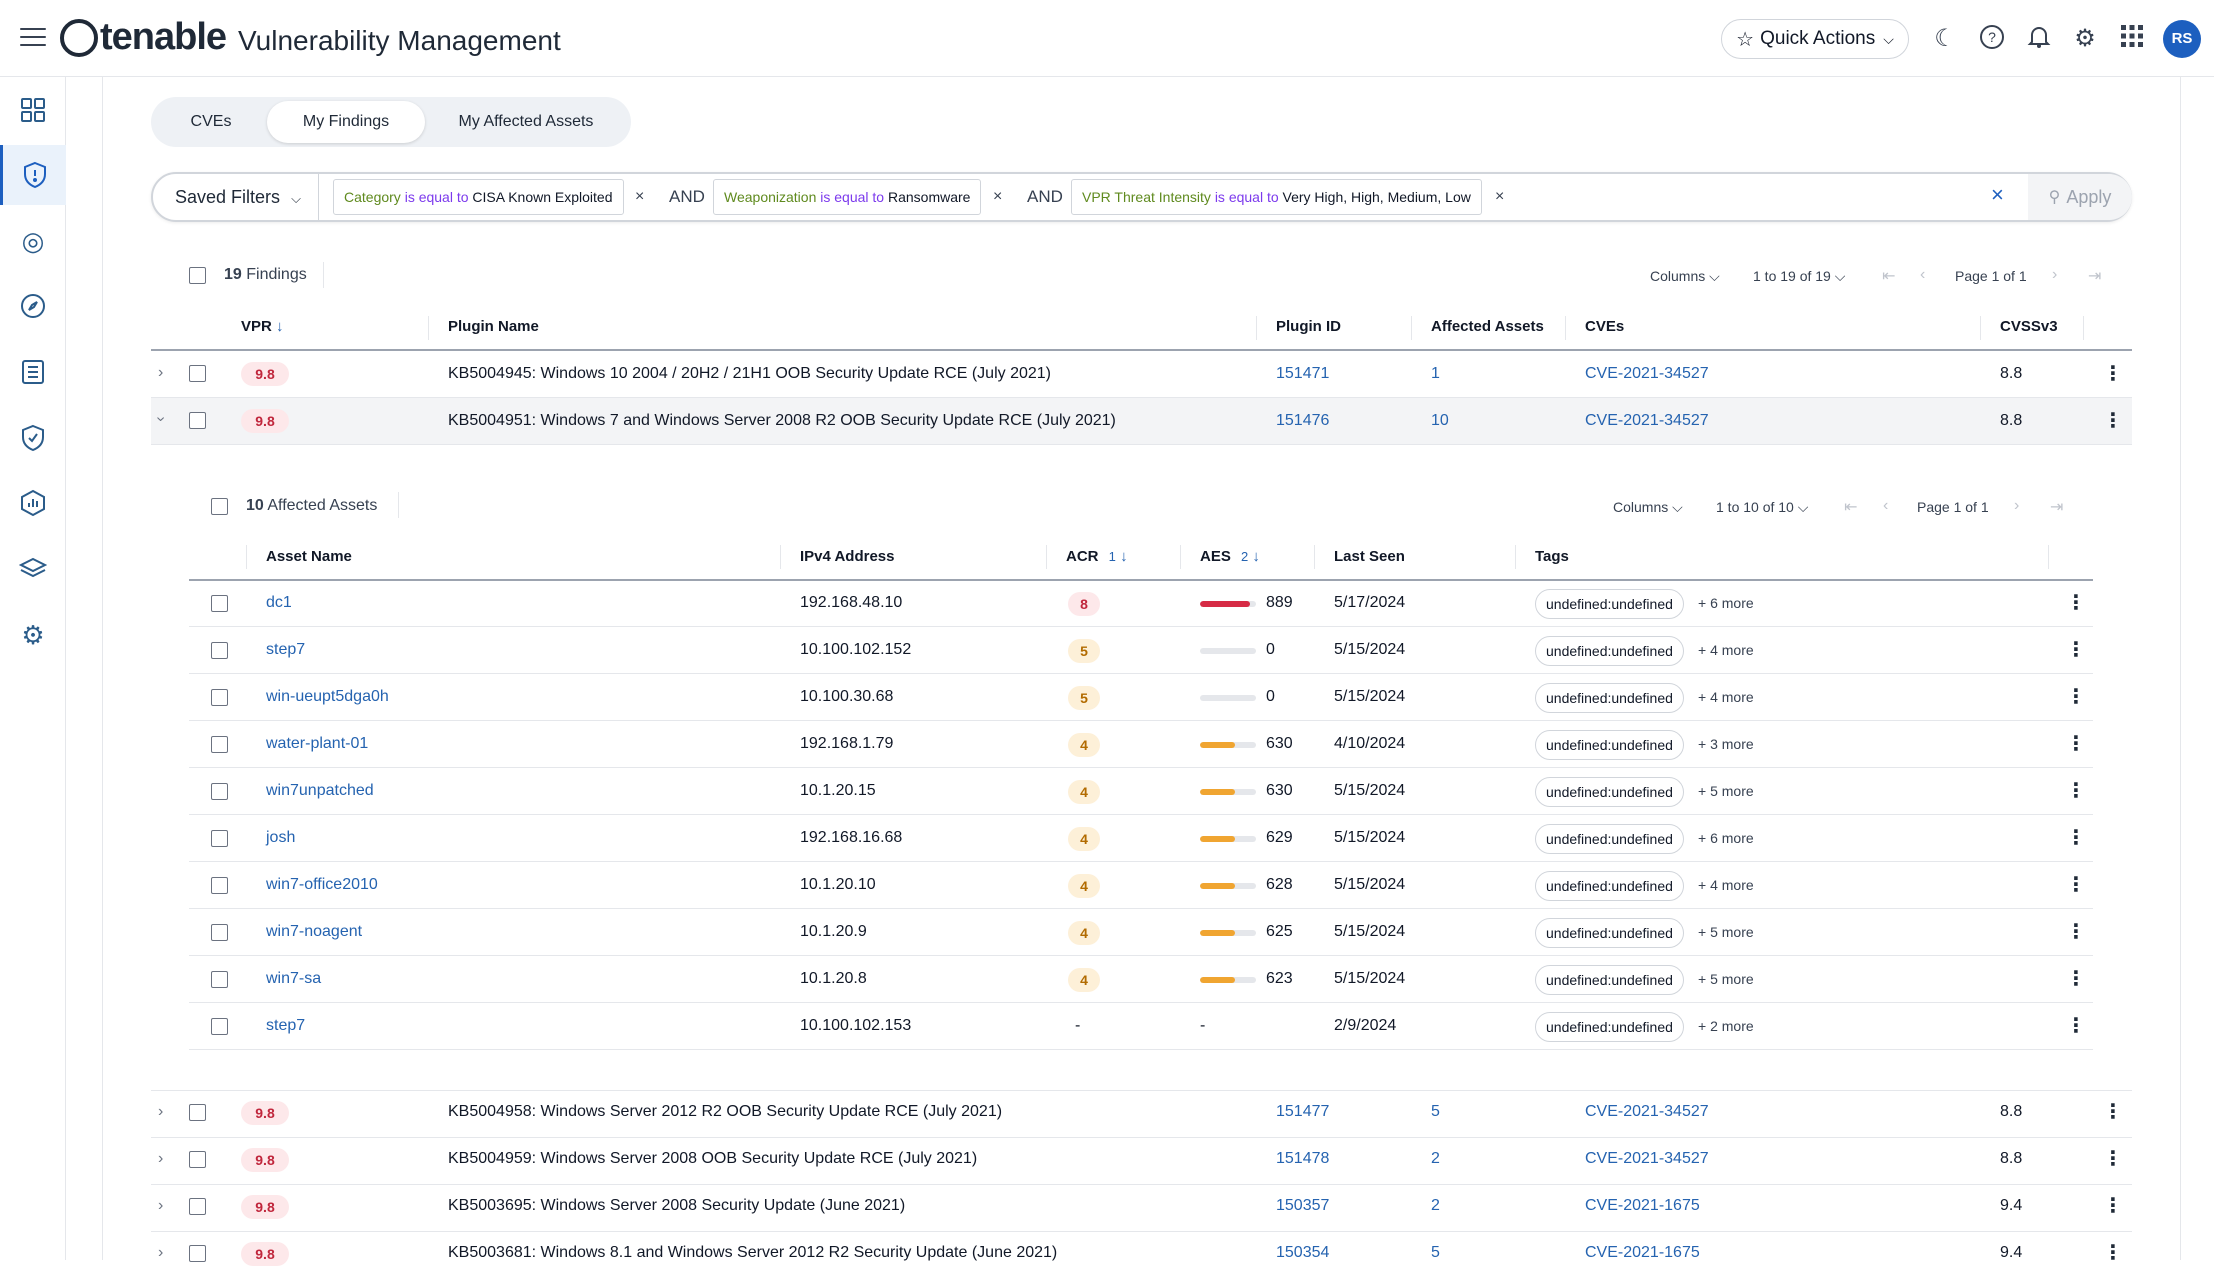 This screenshot has height=1266, width=2214. Describe the element at coordinates (1435, 374) in the screenshot. I see `affected-assets-link: 1` at that location.